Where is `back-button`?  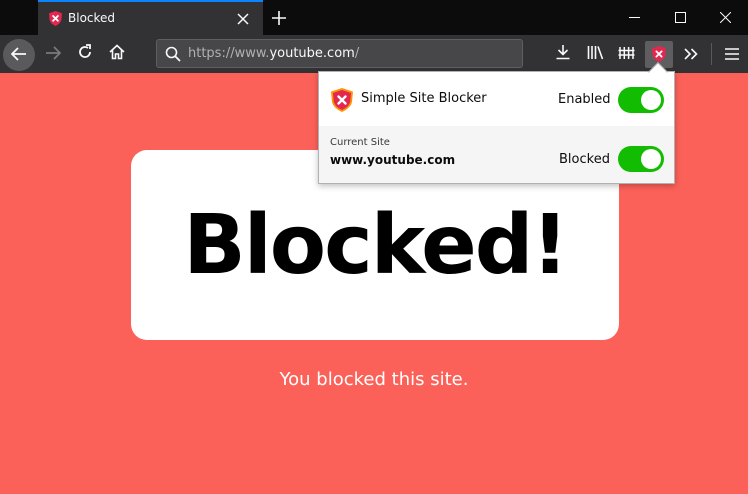 back-button is located at coordinates (19, 55).